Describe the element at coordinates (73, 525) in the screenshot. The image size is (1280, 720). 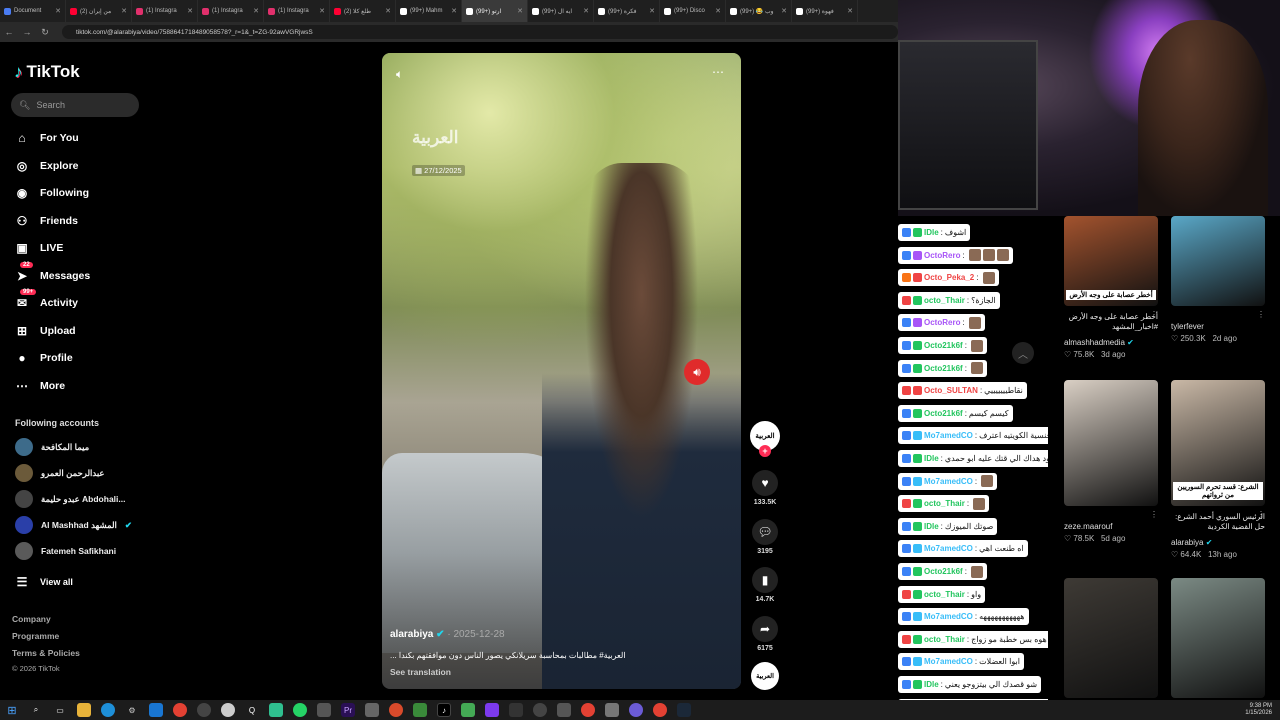
I see `following-account: Al Mashhad المشهد ✔` at that location.